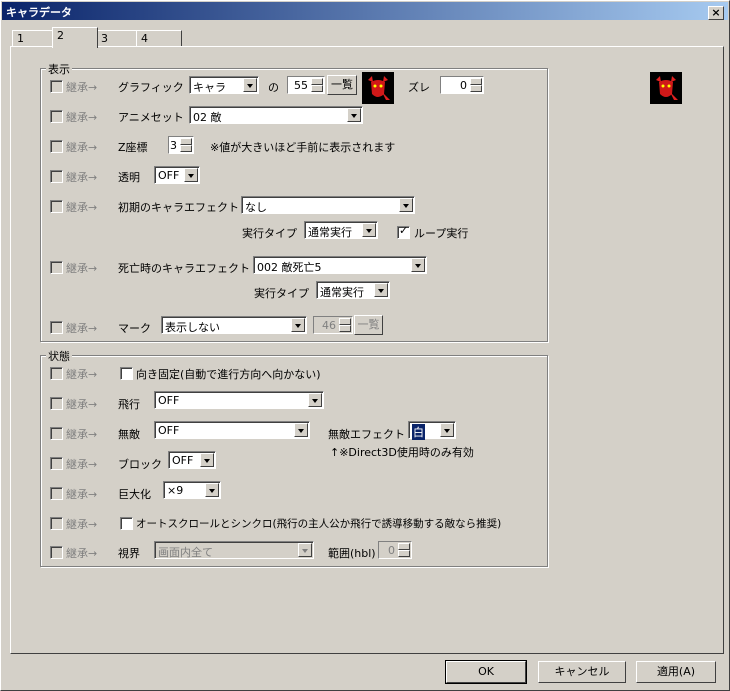 Image resolution: width=730 pixels, height=691 pixels. I want to click on graphic-label: グラフィック, so click(151, 87).